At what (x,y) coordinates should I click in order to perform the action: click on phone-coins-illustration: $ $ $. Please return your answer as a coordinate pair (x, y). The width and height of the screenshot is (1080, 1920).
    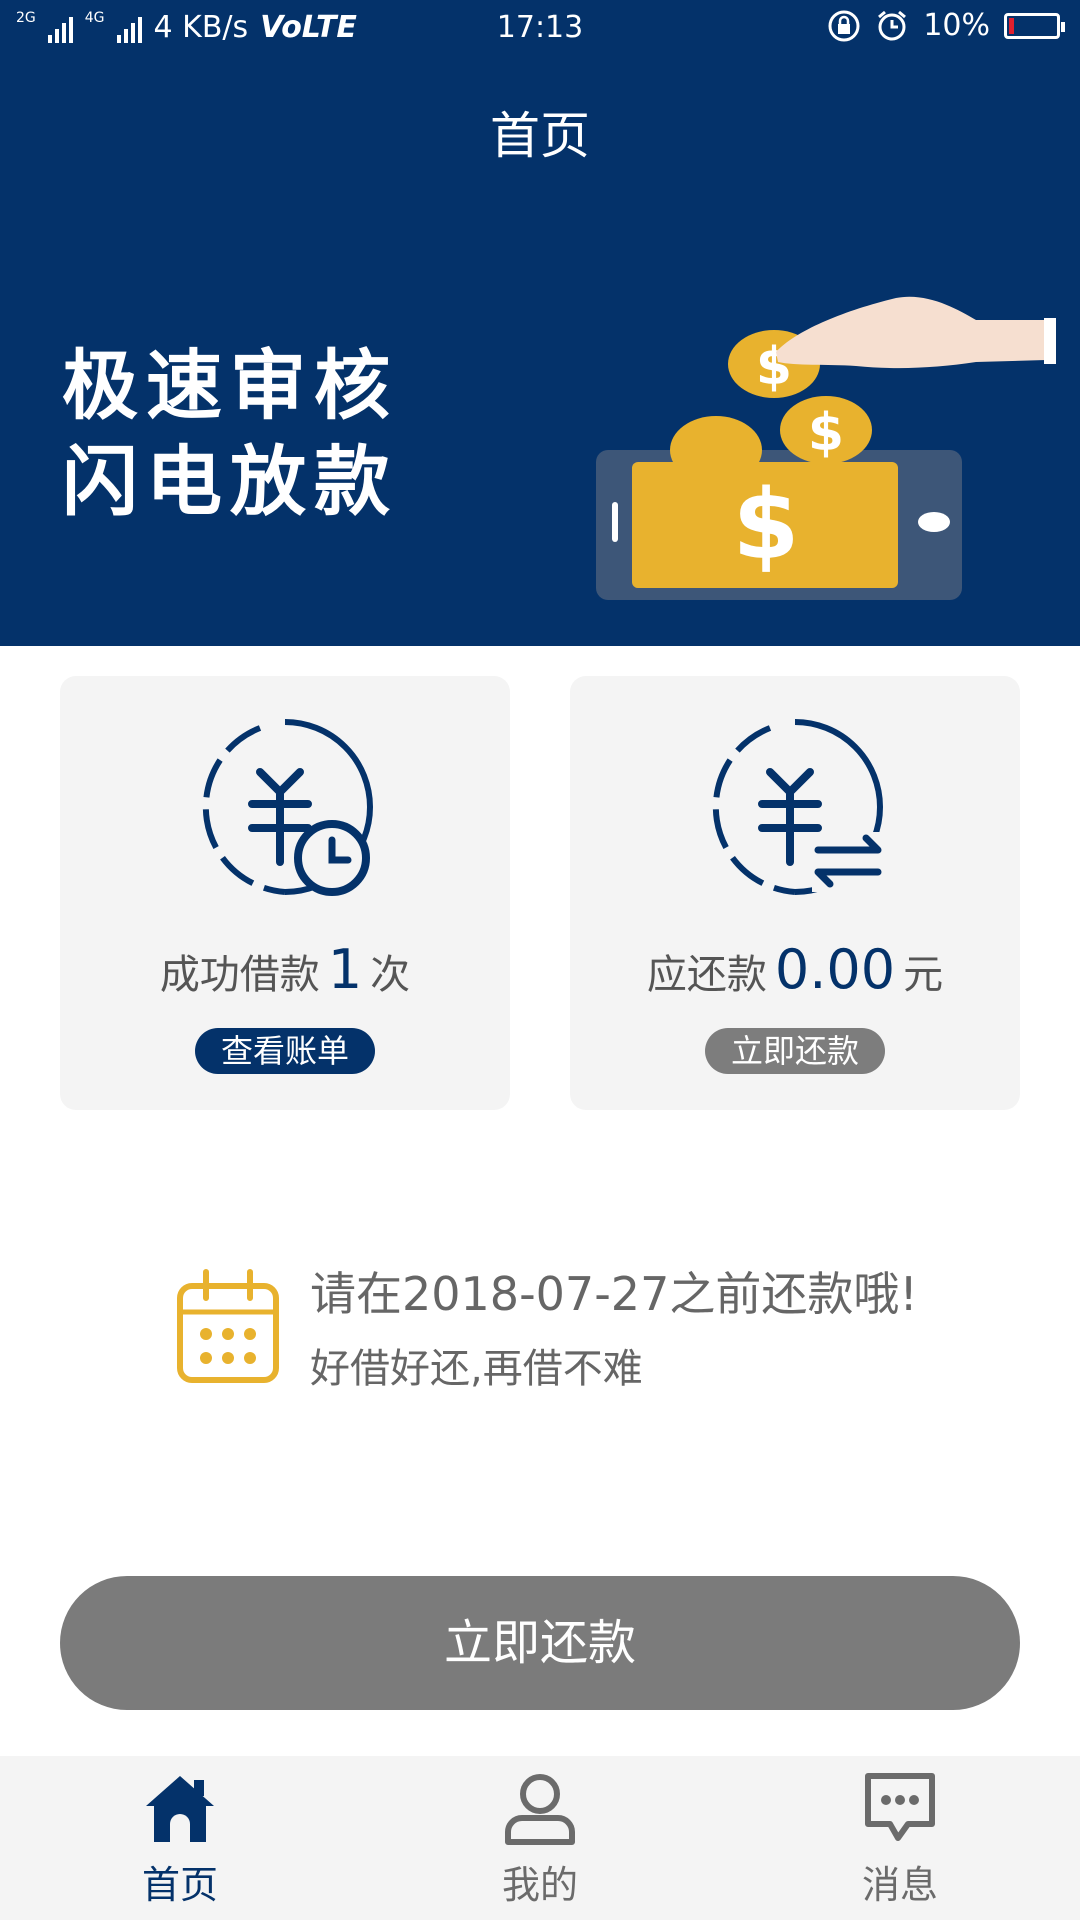
    Looking at the image, I should click on (826, 448).